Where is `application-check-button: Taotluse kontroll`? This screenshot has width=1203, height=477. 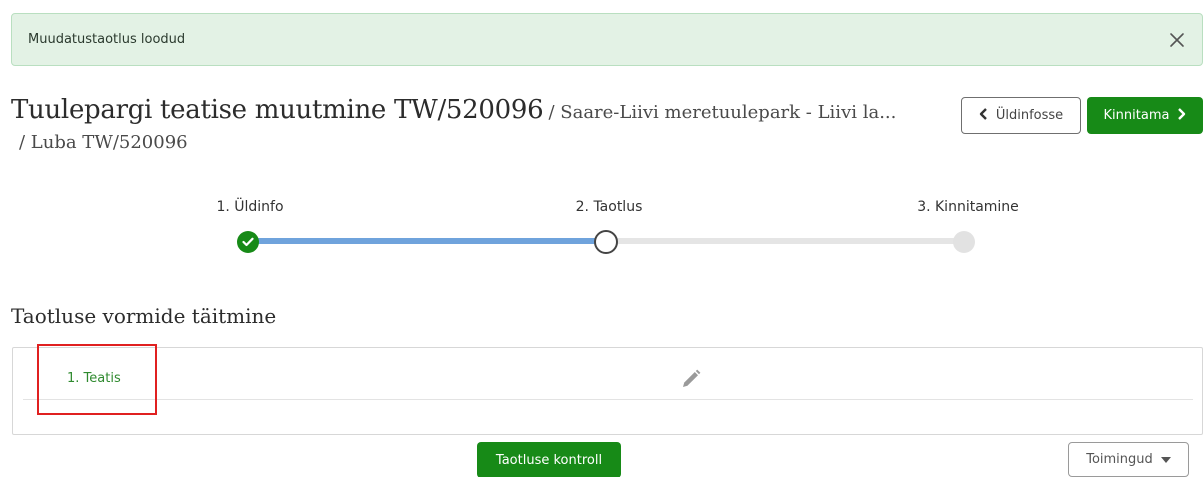
application-check-button: Taotluse kontroll is located at coordinates (549, 459).